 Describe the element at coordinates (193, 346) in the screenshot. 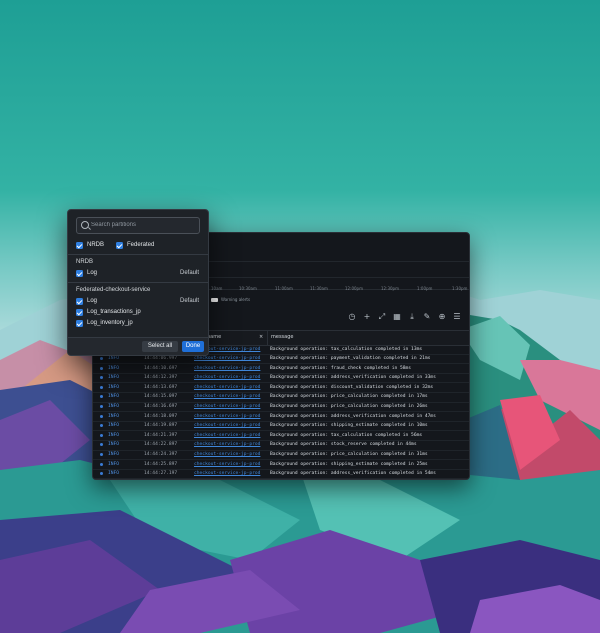

I see `done-button: Done` at that location.